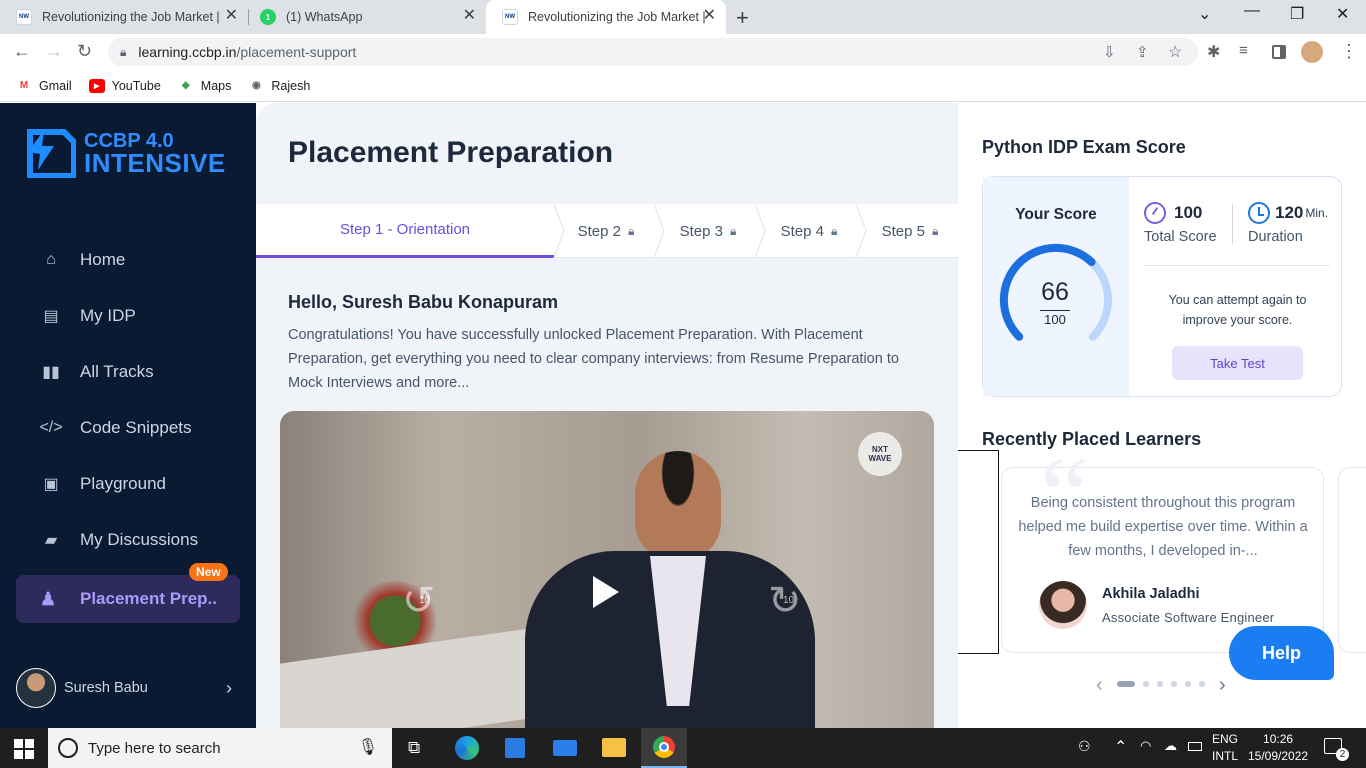  What do you see at coordinates (742, 18) in the screenshot?
I see `new-tab-icon: +` at bounding box center [742, 18].